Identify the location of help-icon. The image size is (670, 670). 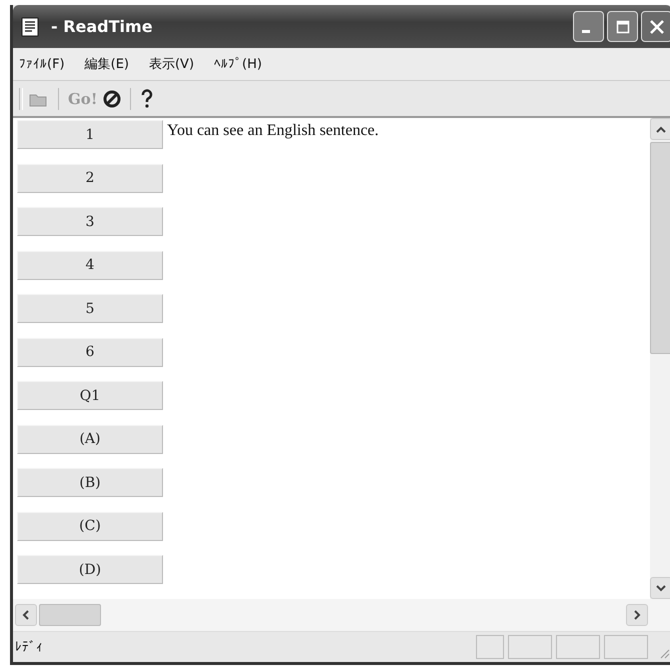
(147, 98).